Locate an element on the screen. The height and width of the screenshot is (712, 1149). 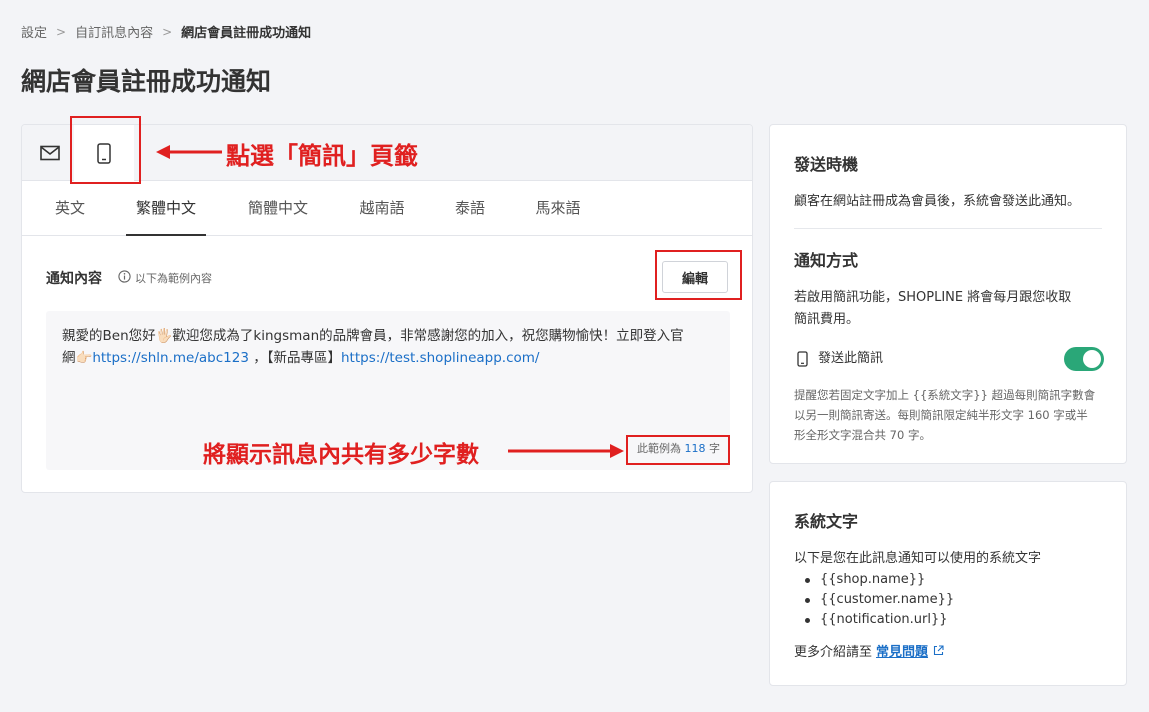
example-hint: 以下為範例內容 is located at coordinates (173, 278).